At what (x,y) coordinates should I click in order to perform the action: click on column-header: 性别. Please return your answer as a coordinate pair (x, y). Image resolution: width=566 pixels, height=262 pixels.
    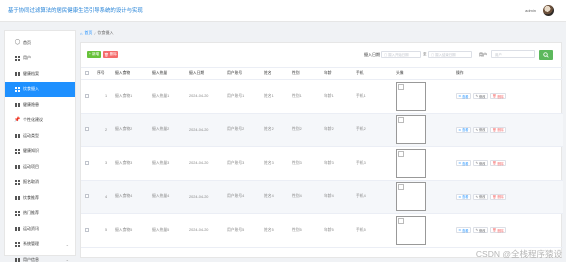
    Looking at the image, I should click on (308, 73).